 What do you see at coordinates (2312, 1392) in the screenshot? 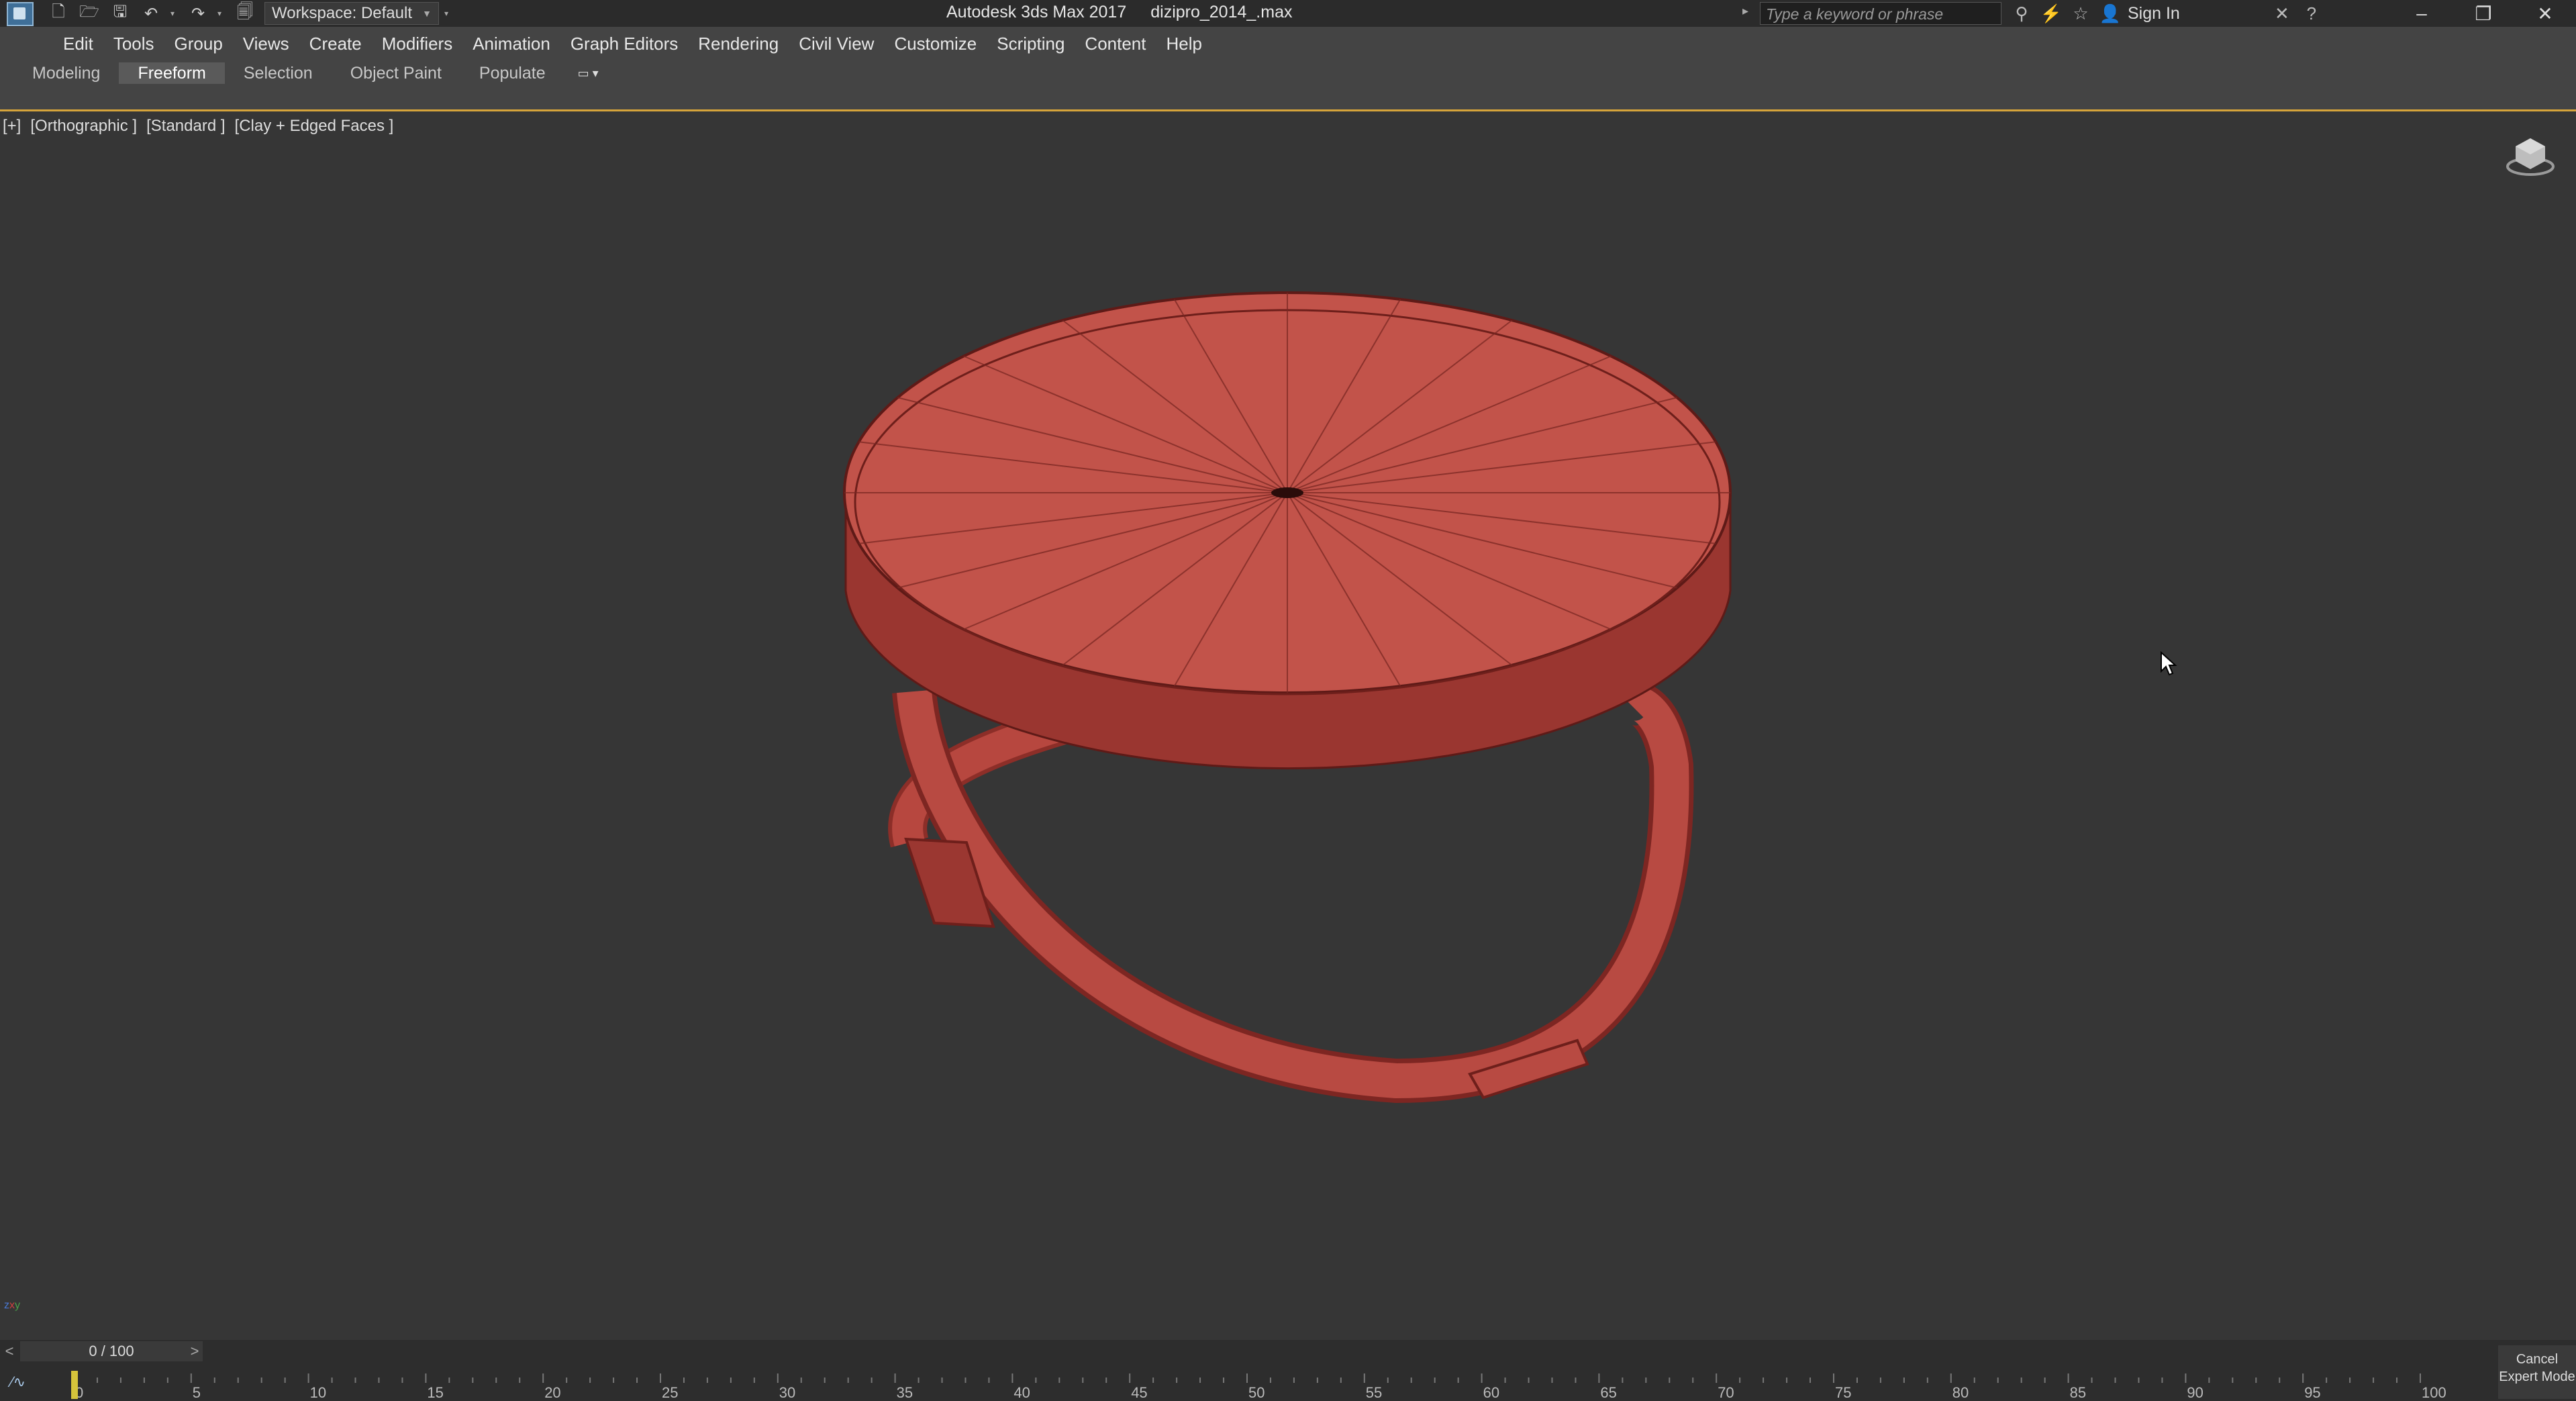
I see `ruler-tick-label: 95` at bounding box center [2312, 1392].